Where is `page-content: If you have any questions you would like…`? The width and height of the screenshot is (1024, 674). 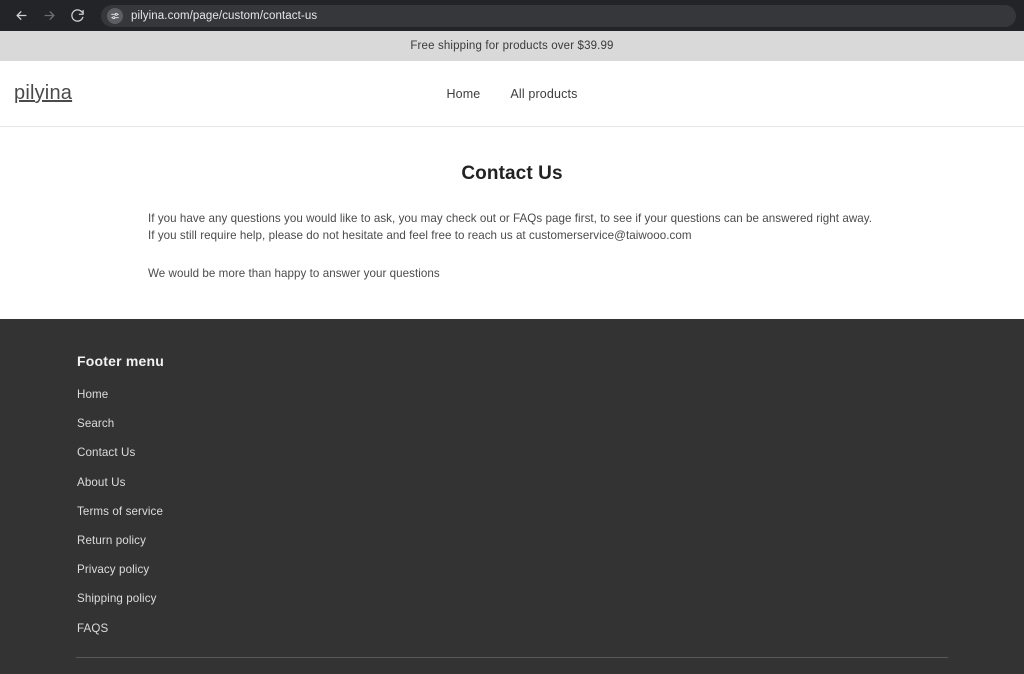 page-content: If you have any questions you would like… is located at coordinates (512, 246).